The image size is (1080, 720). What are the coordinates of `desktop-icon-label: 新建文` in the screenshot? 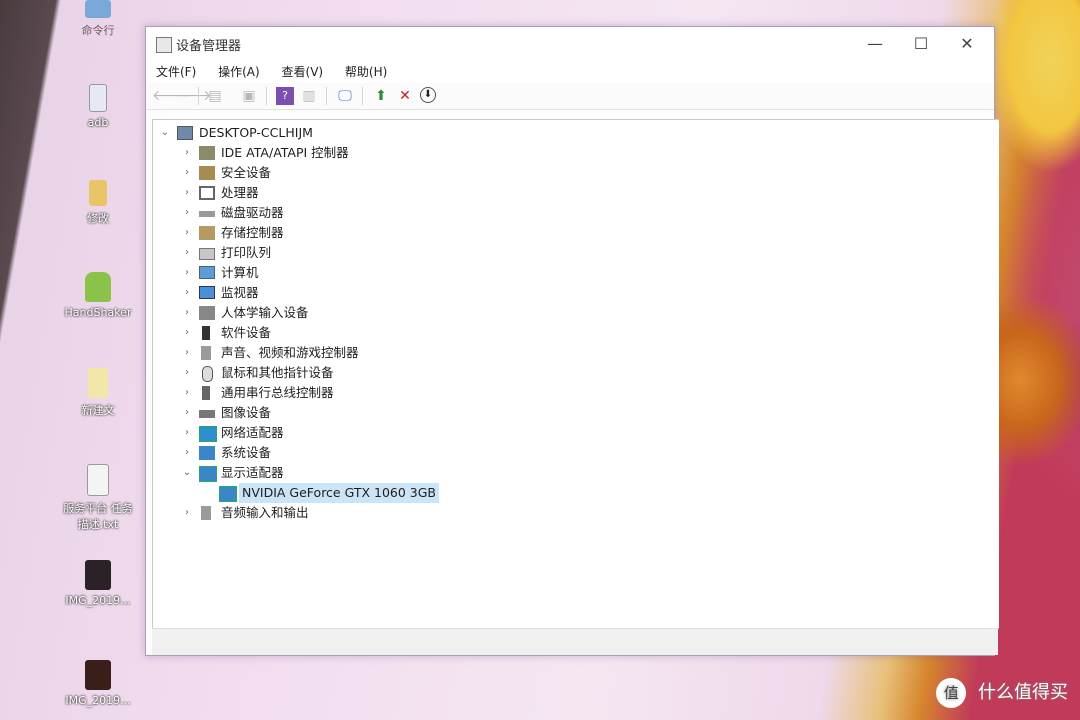 It's located at (98, 410).